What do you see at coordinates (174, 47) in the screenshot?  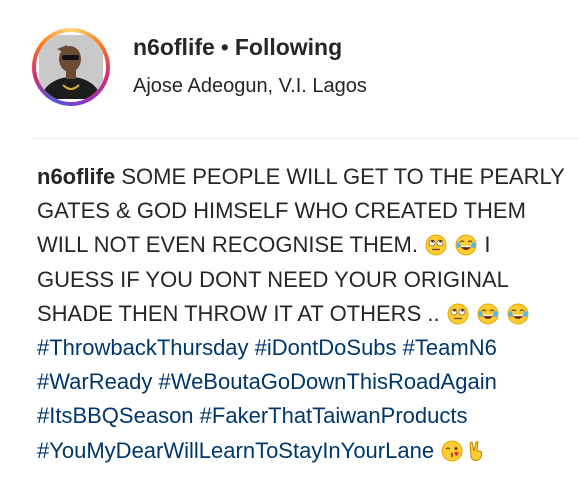 I see `username-link: n6oflife` at bounding box center [174, 47].